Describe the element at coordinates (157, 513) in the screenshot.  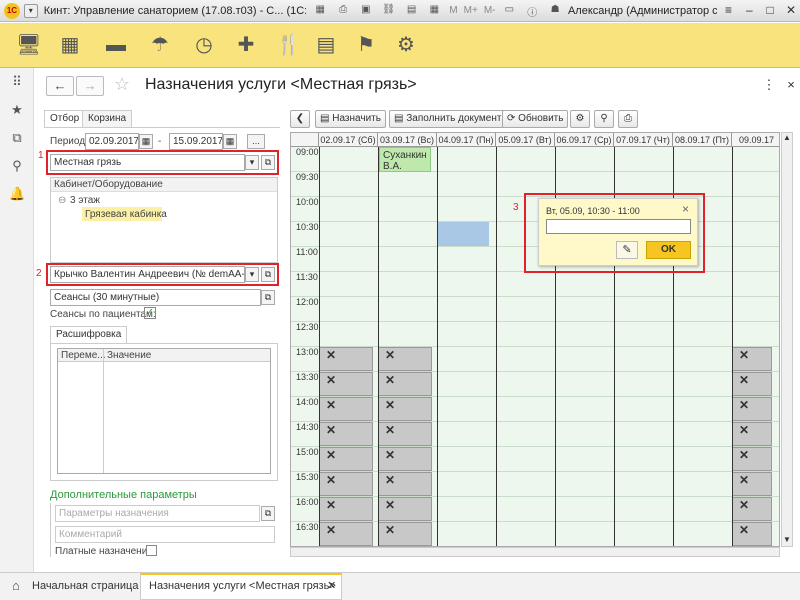
I see `params-field: Параметры назначения` at that location.